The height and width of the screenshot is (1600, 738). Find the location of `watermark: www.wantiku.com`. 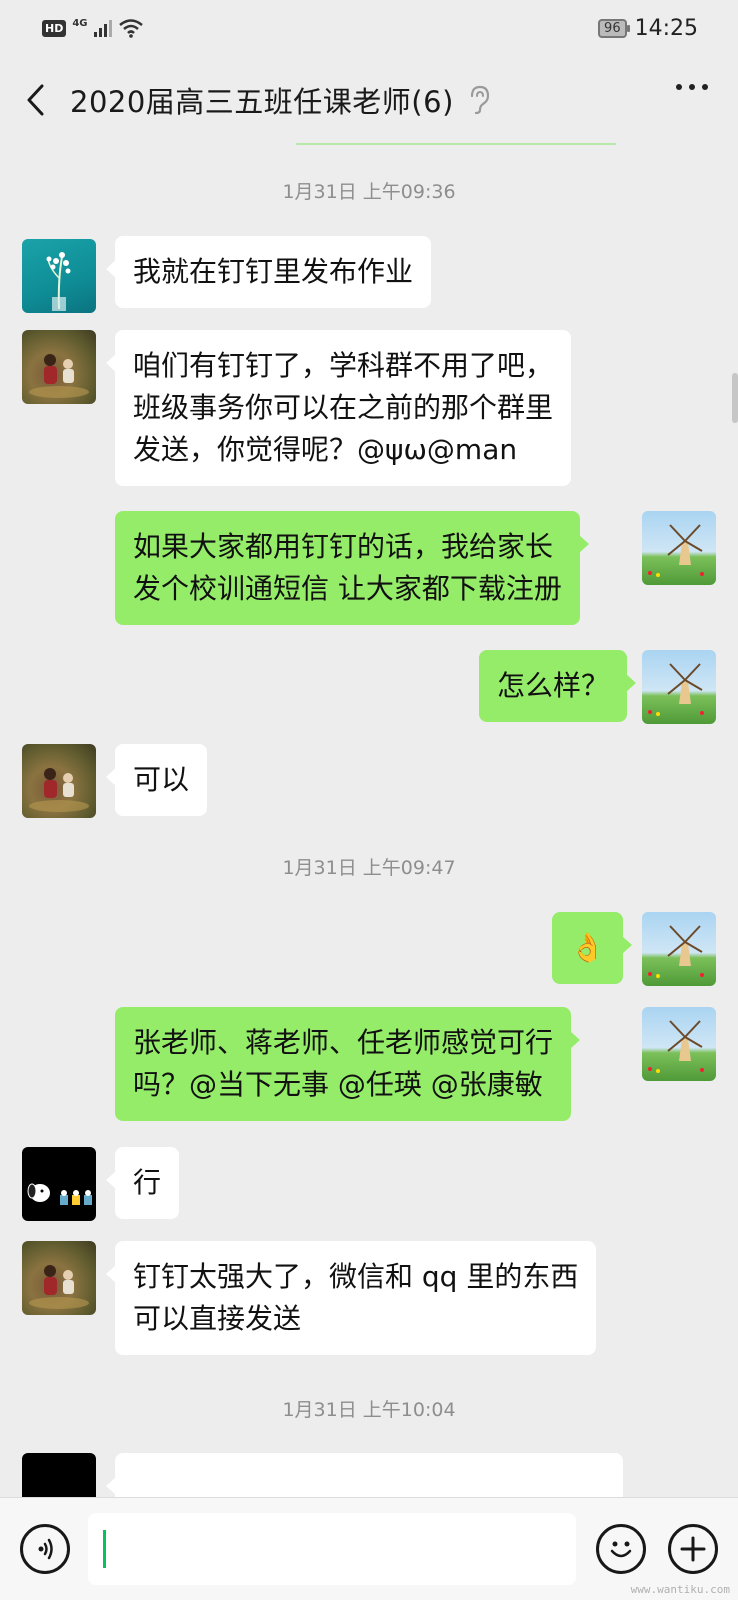

watermark: www.wantiku.com is located at coordinates (680, 1589).